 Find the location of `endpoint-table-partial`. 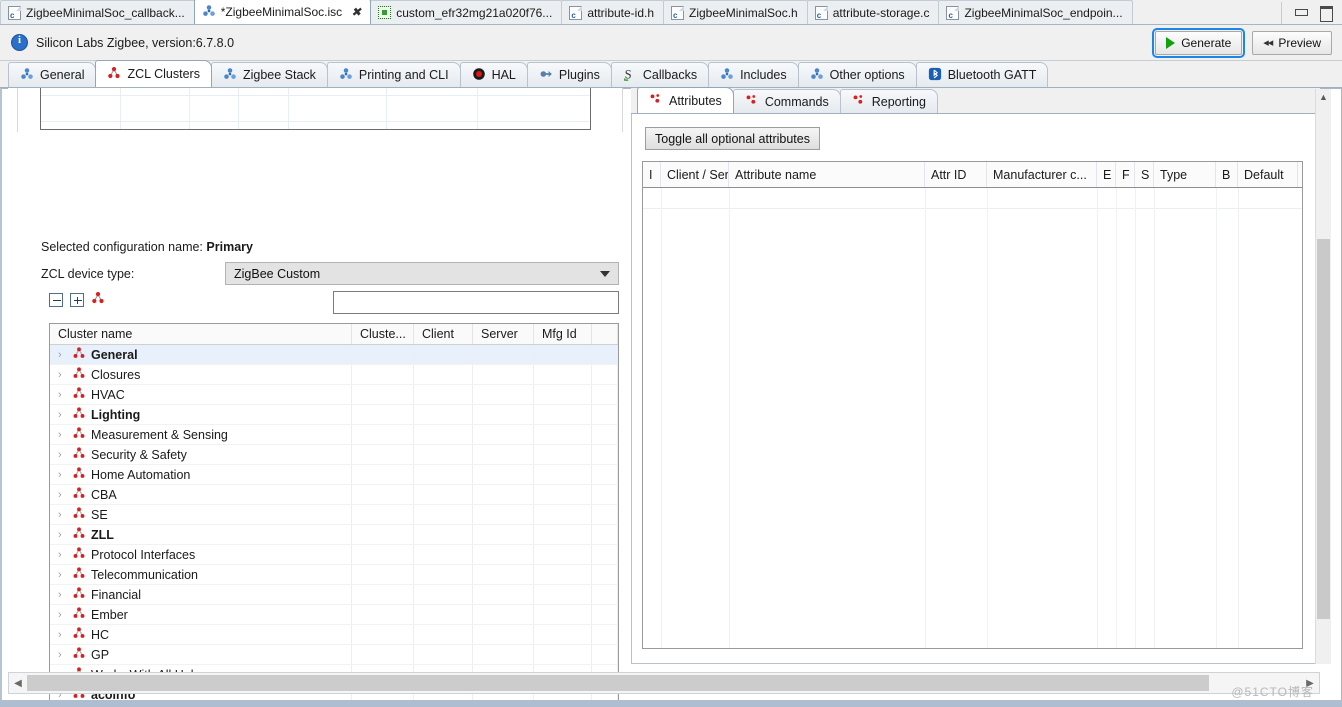

endpoint-table-partial is located at coordinates (315, 109).